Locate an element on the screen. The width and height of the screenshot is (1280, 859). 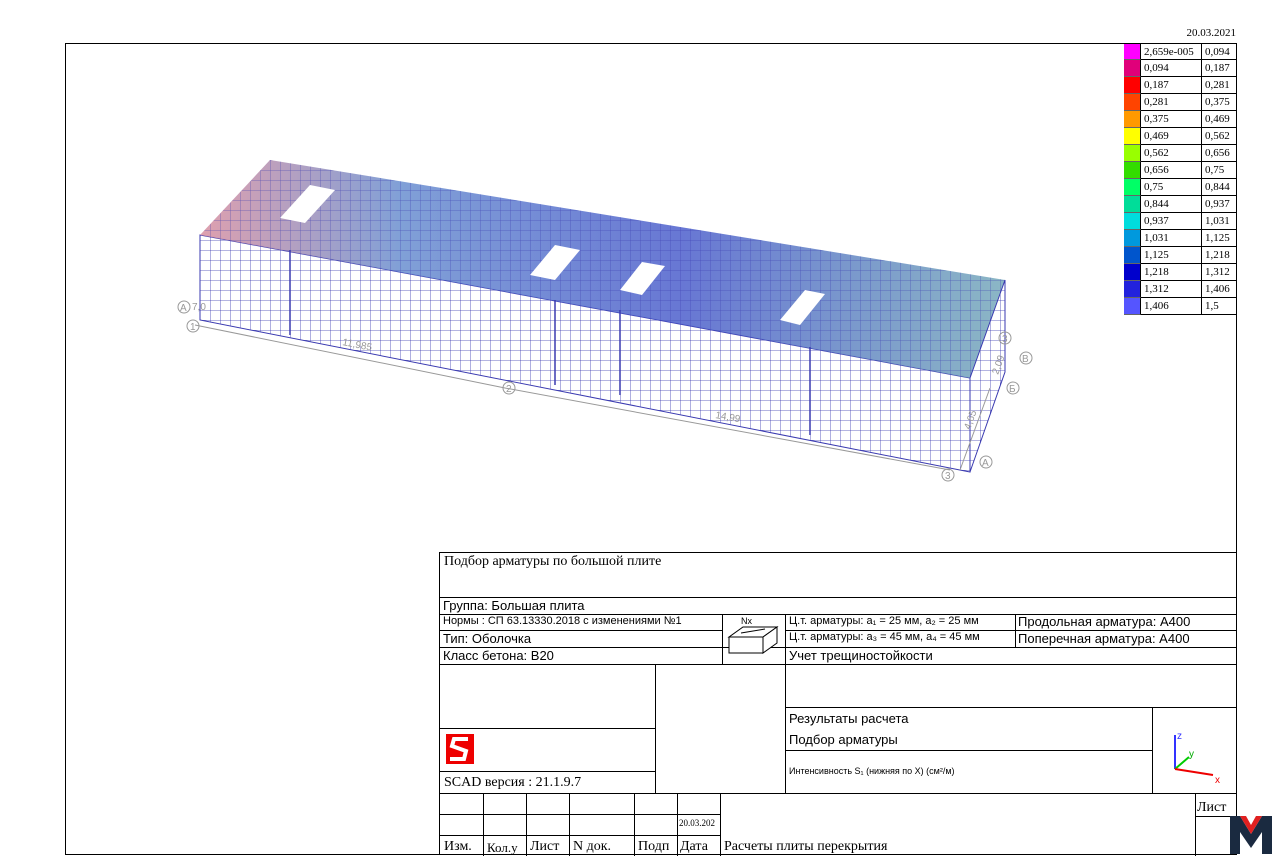
legend-to: 0,187 is located at coordinates (1219, 68).